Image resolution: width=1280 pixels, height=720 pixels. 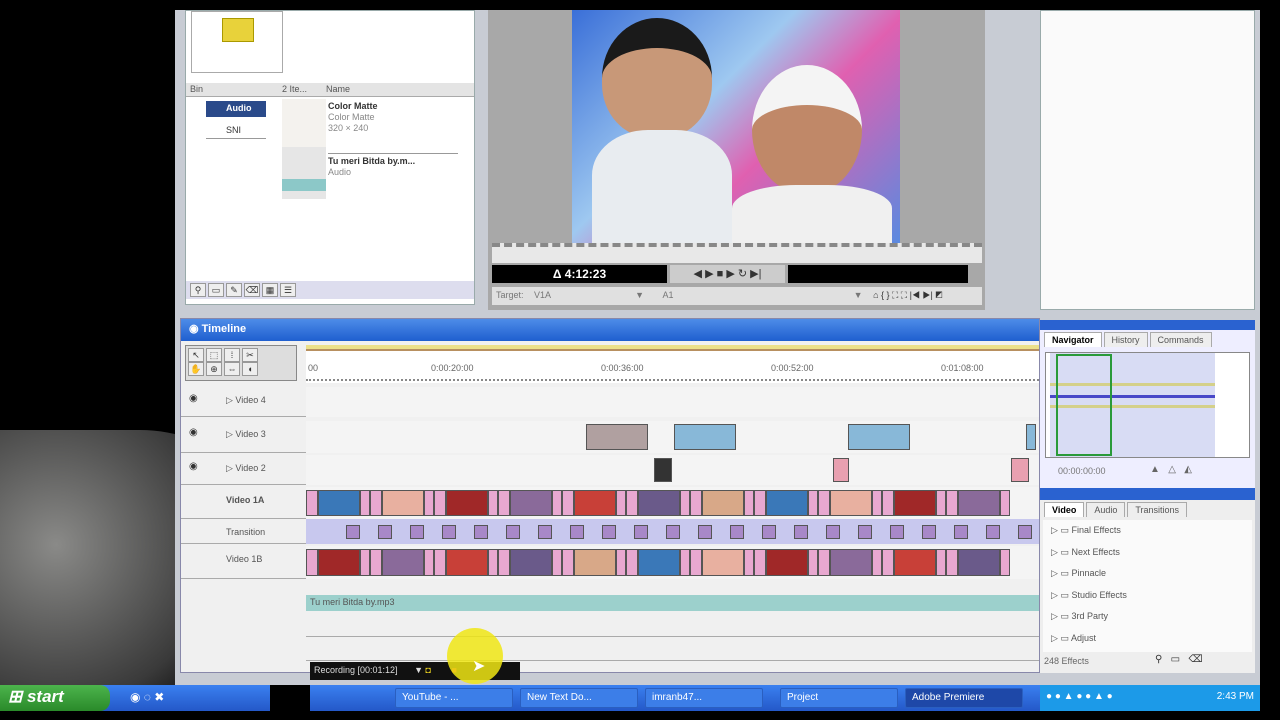 I want to click on link-tool-icon: ⇔, so click(x=232, y=369).